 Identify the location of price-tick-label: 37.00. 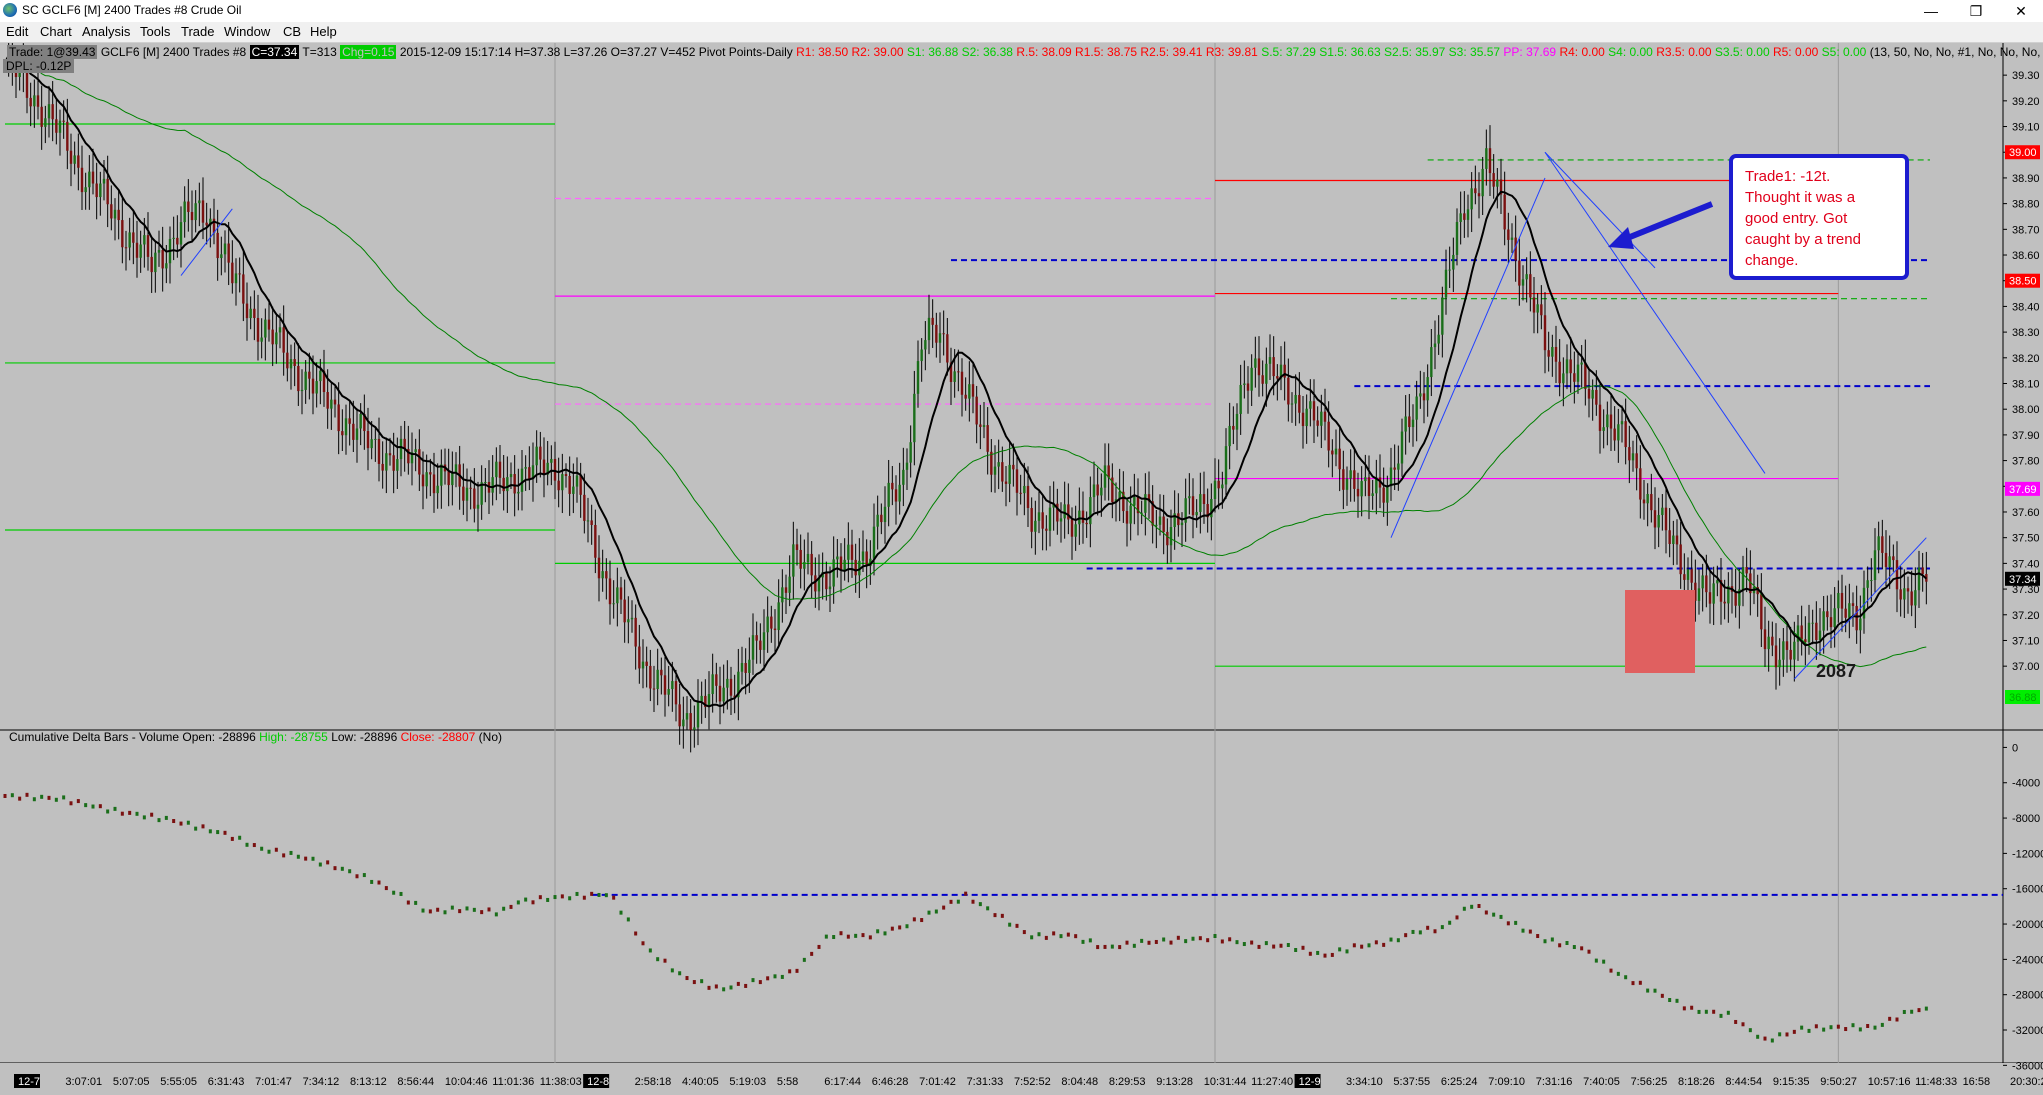
(2026, 667).